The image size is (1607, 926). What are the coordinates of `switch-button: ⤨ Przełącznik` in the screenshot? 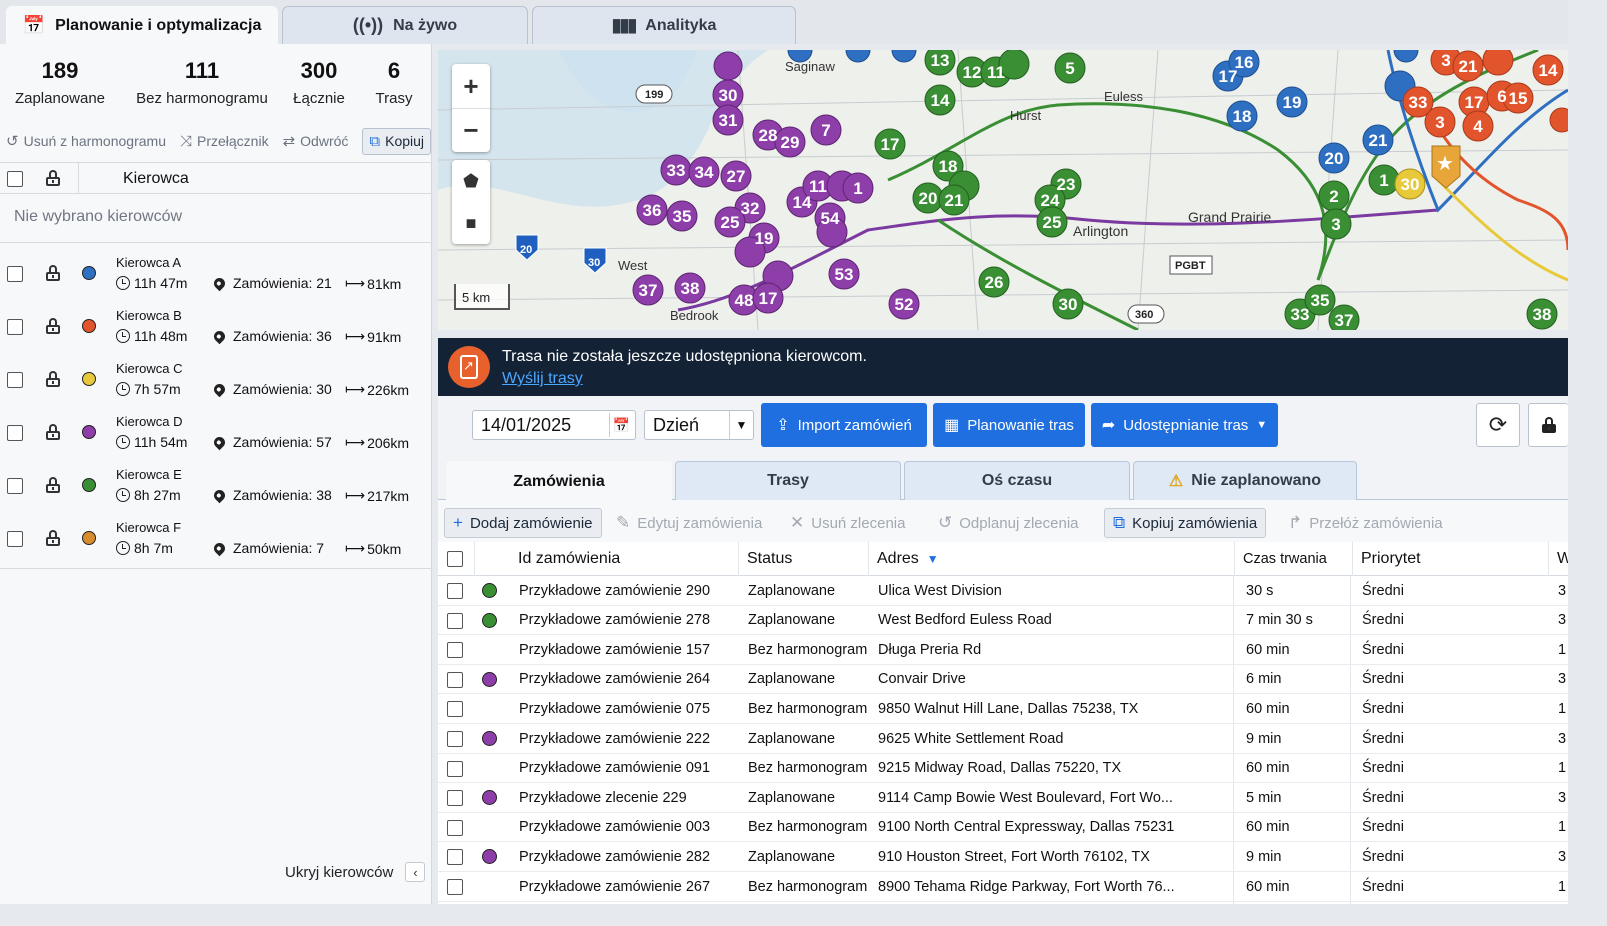 It's located at (224, 141).